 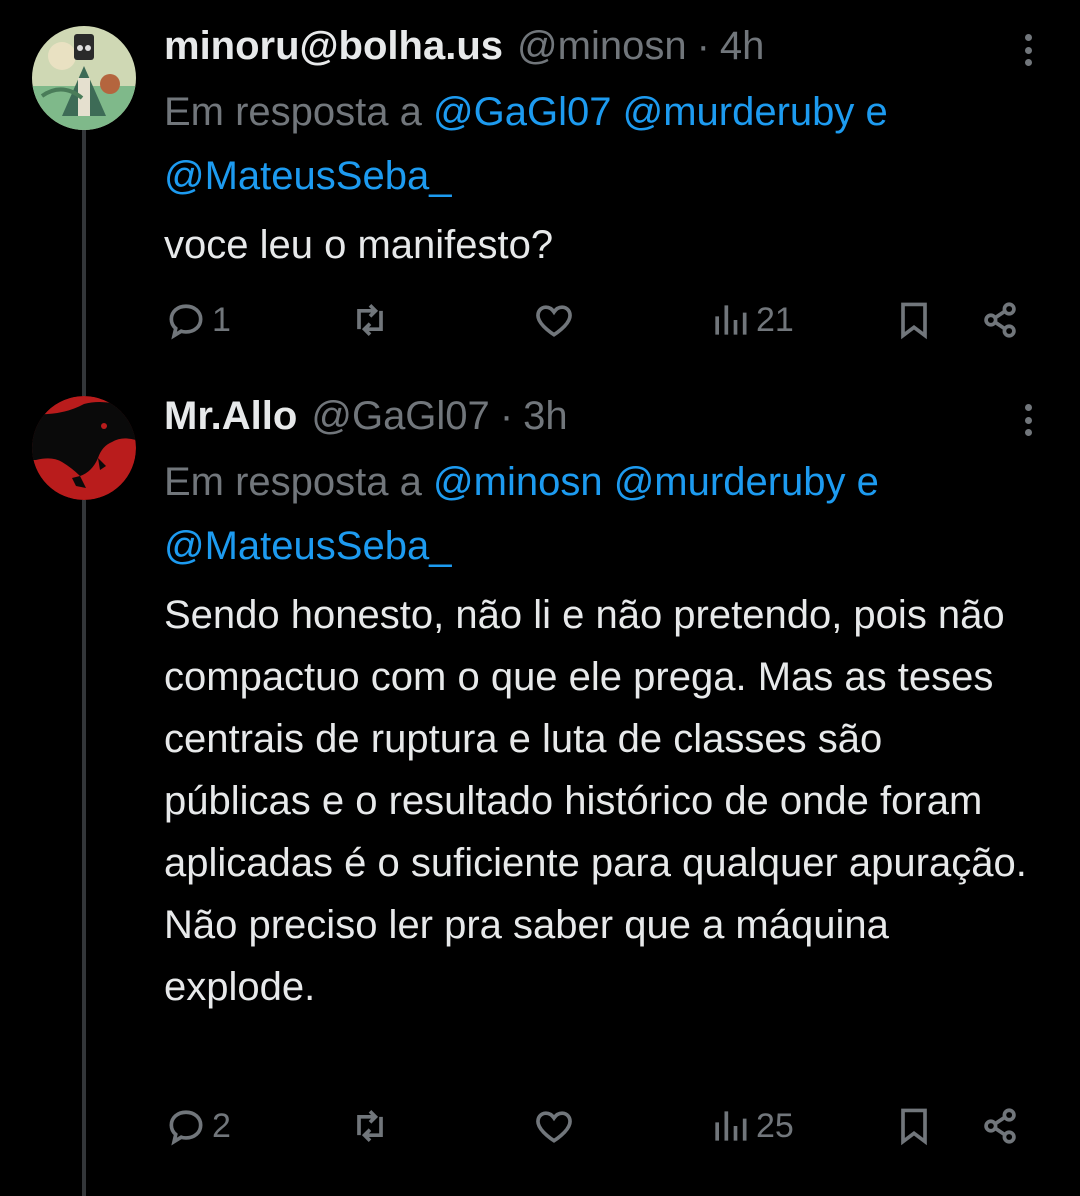 What do you see at coordinates (751, 320) in the screenshot?
I see `views-button: 21` at bounding box center [751, 320].